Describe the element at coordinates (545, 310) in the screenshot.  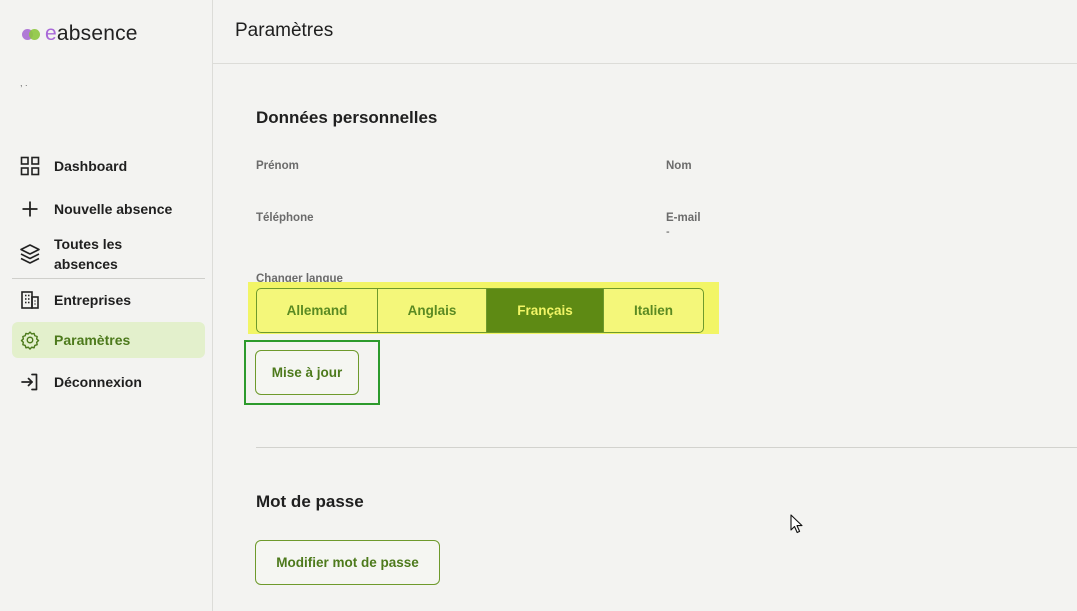
I see `language-option-francais: Français` at that location.